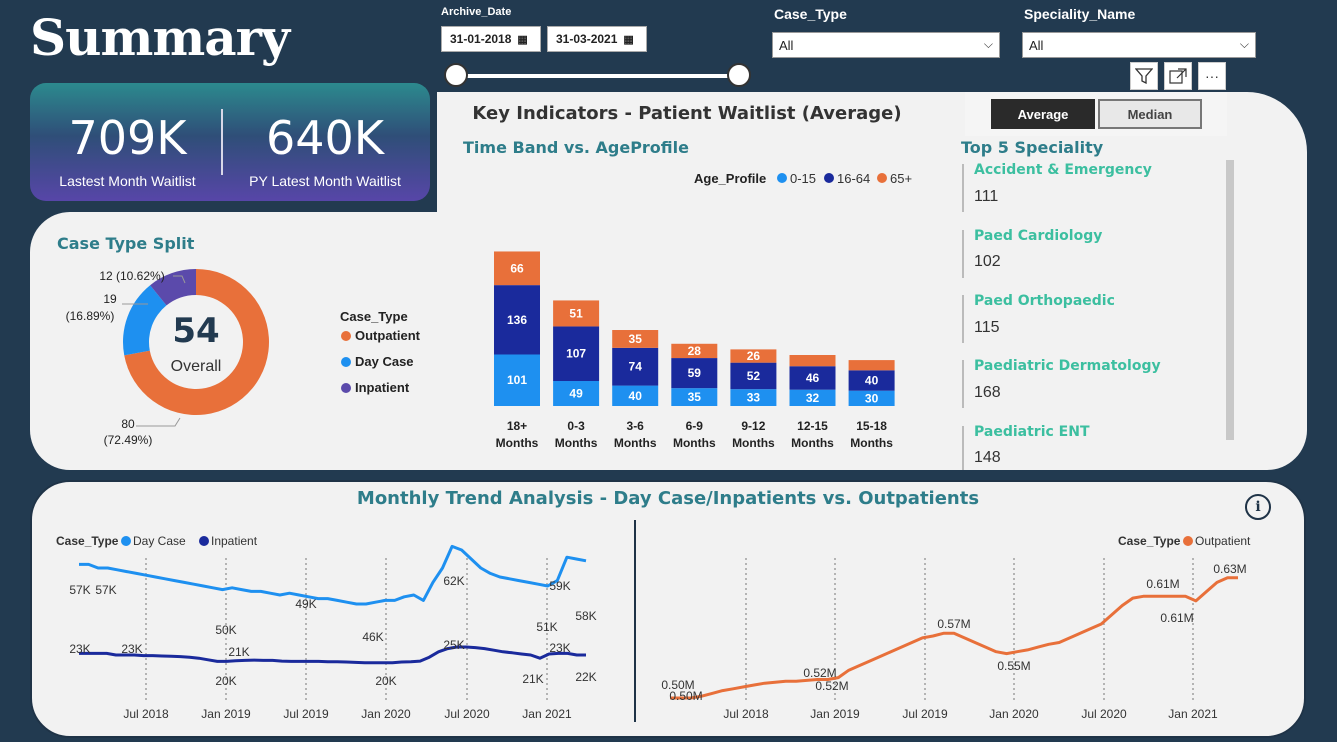 This screenshot has height=742, width=1337. I want to click on slice-leader-line, so click(158, 422).